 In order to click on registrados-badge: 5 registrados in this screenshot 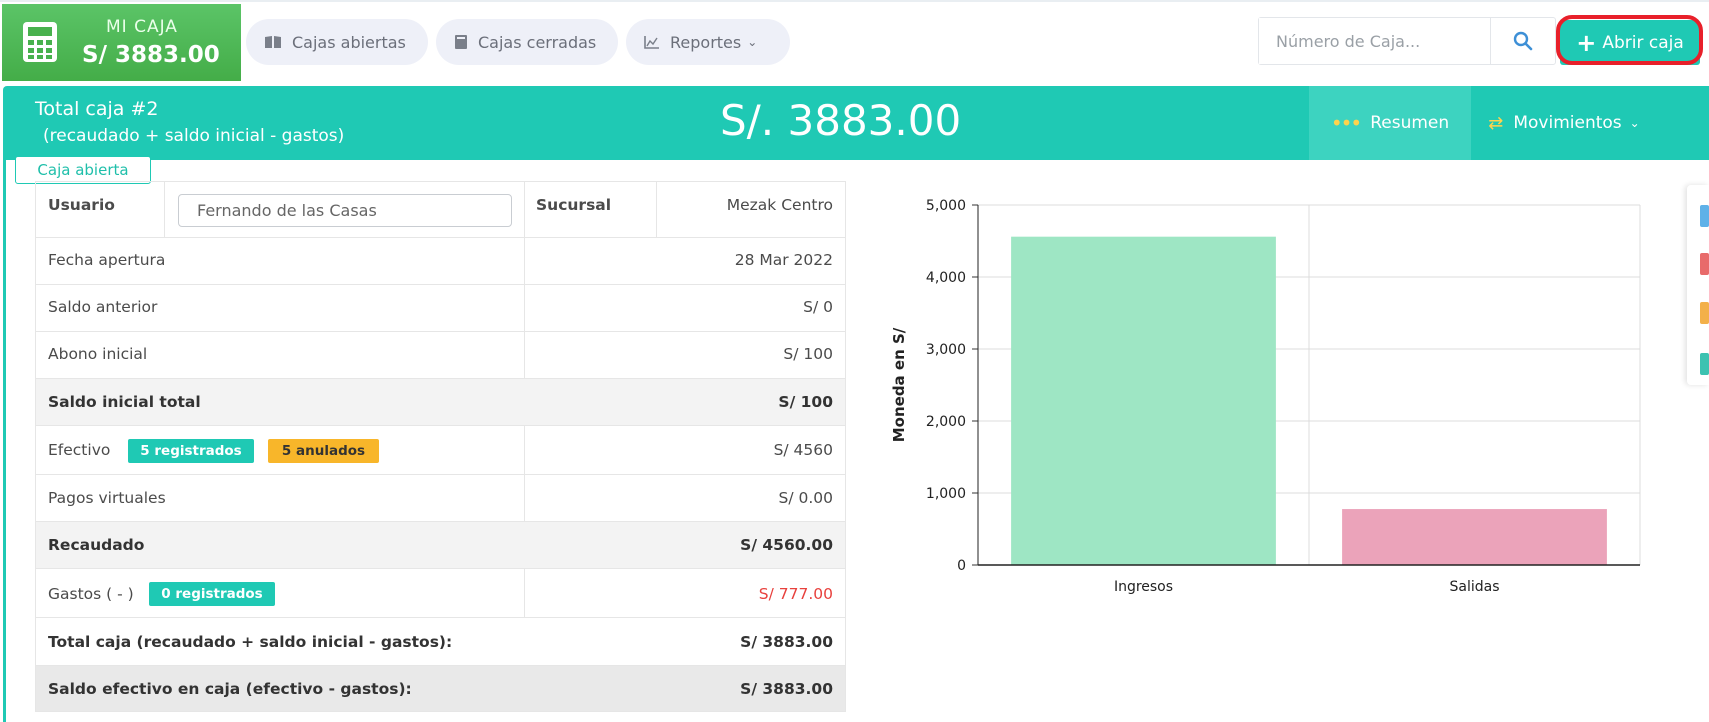, I will do `click(191, 451)`.